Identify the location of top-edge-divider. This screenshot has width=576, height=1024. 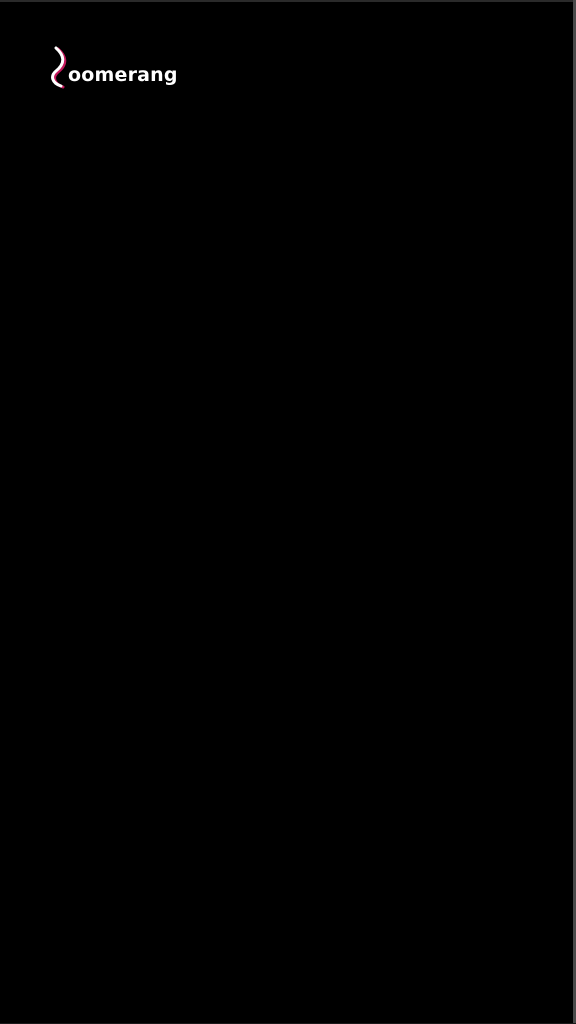
(288, 1).